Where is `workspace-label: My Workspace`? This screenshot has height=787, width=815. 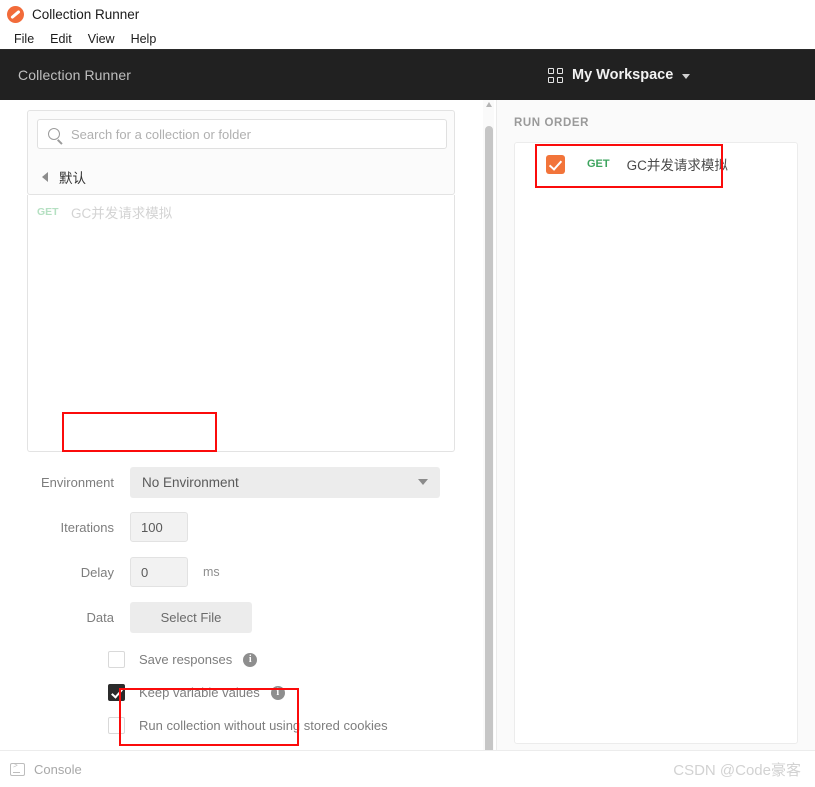 workspace-label: My Workspace is located at coordinates (623, 75).